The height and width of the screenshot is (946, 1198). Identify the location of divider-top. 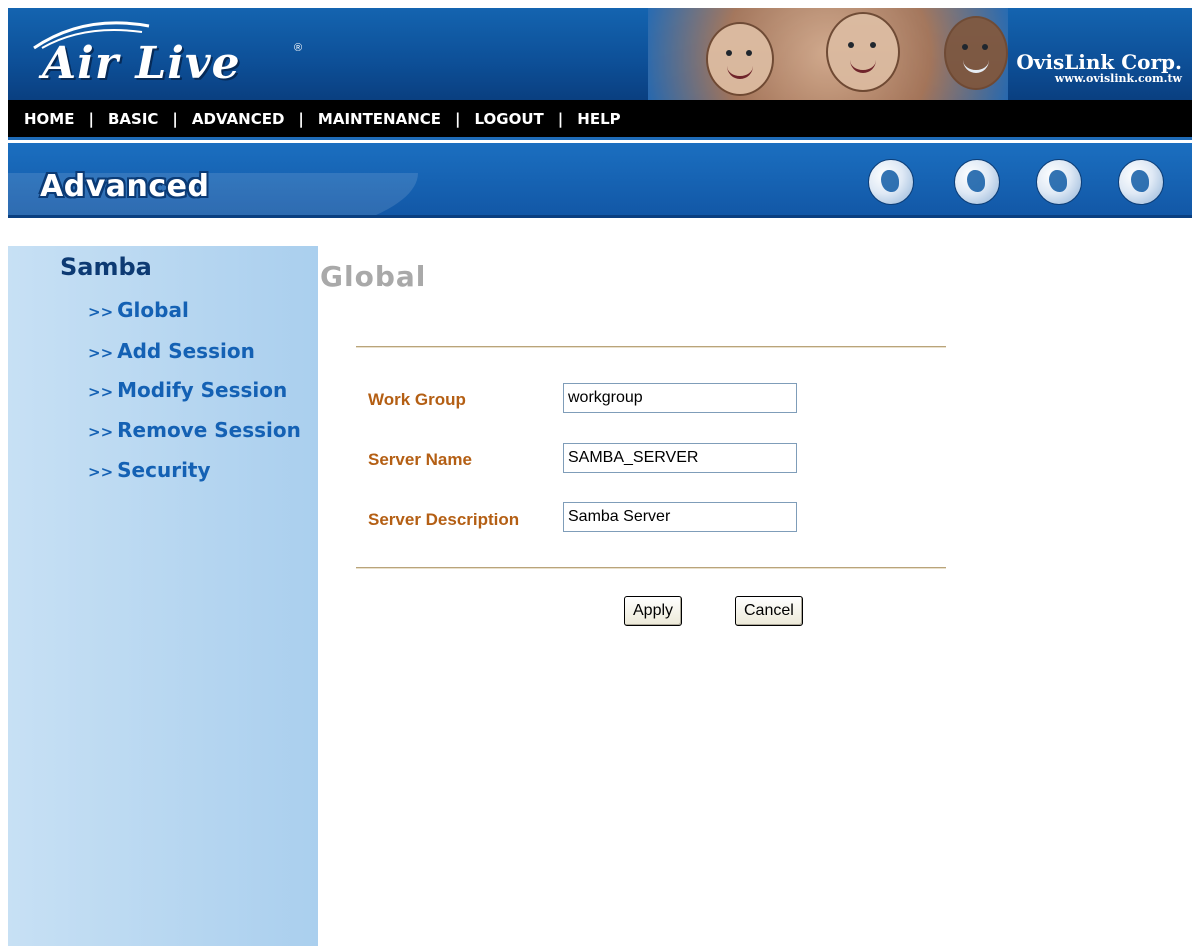
(651, 347).